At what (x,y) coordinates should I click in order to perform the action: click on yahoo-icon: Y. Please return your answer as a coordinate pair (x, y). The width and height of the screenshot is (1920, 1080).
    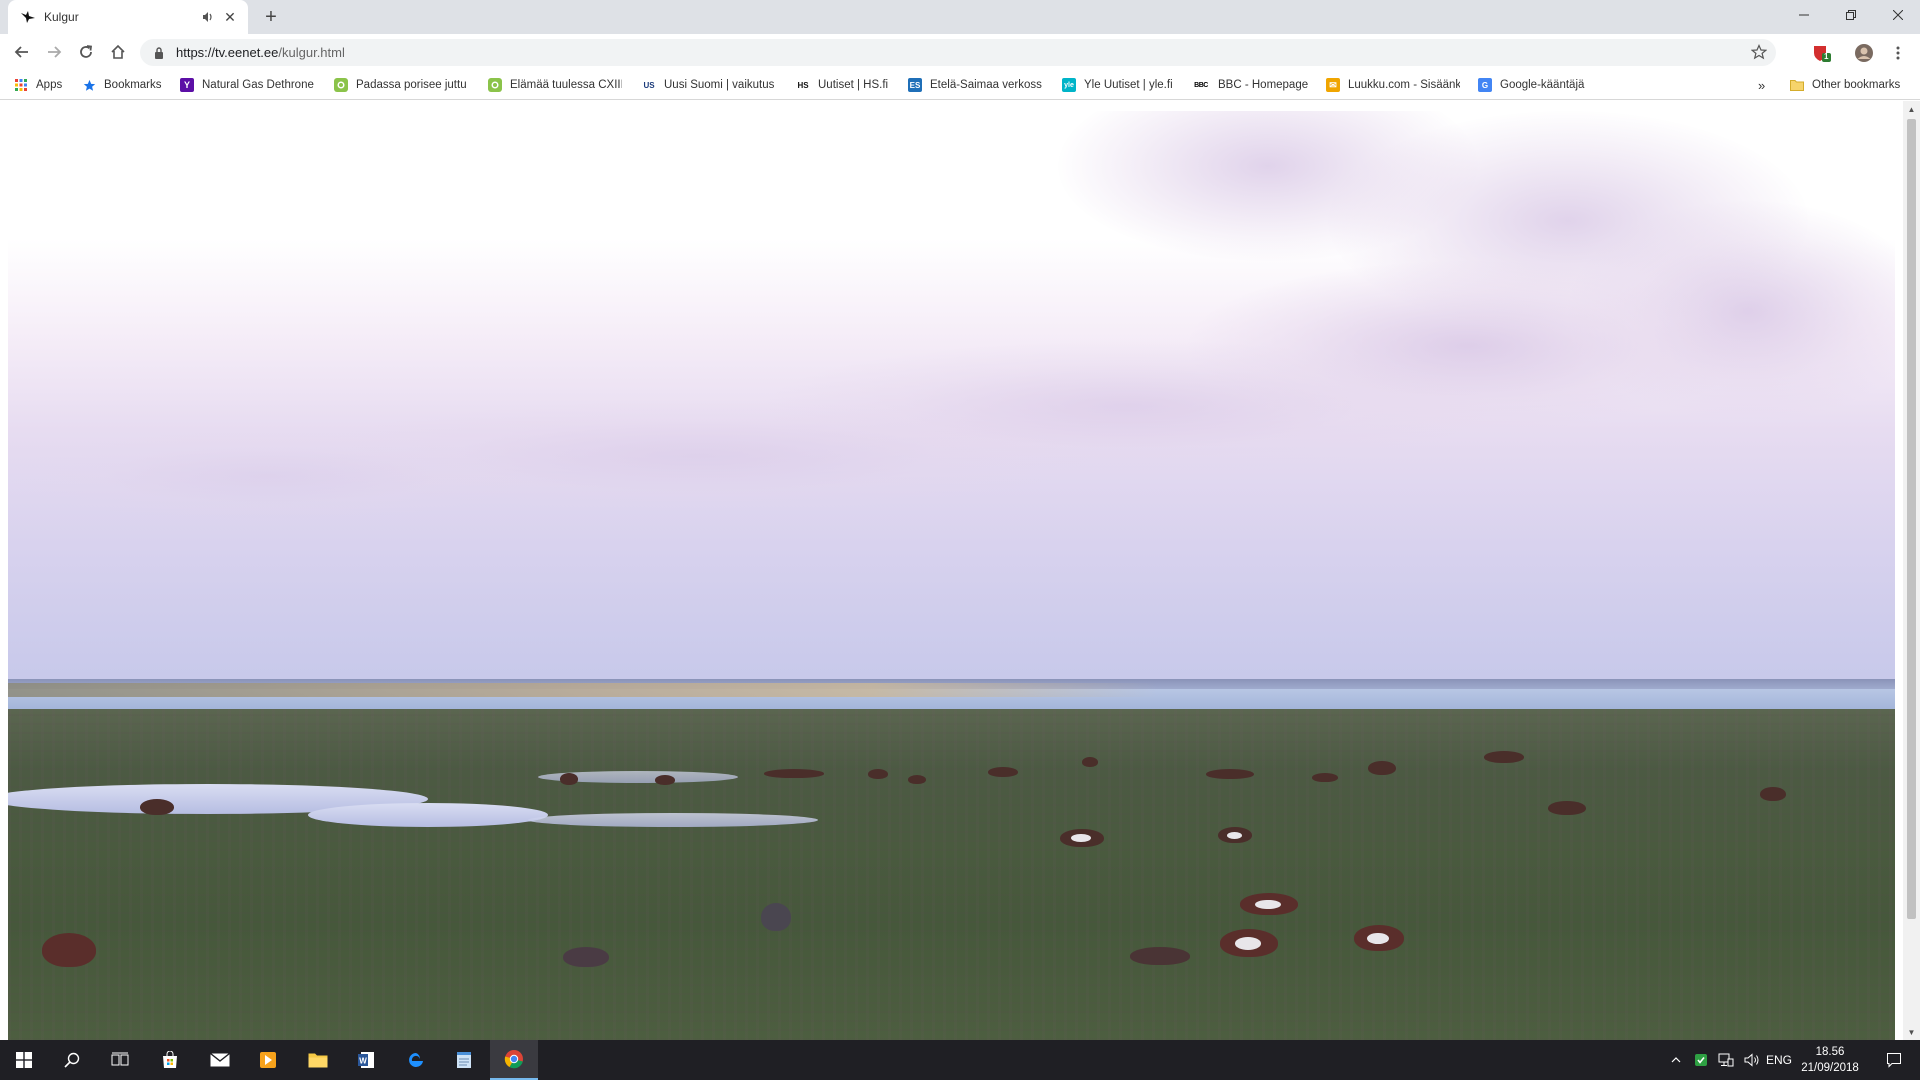
    Looking at the image, I should click on (187, 85).